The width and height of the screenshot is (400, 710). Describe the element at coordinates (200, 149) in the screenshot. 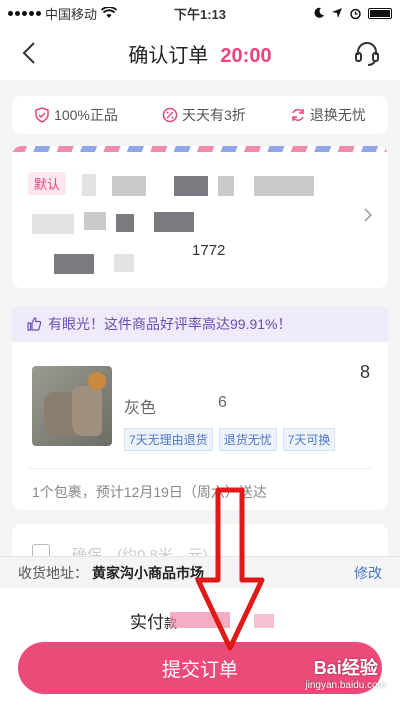

I see `airmail-border` at that location.